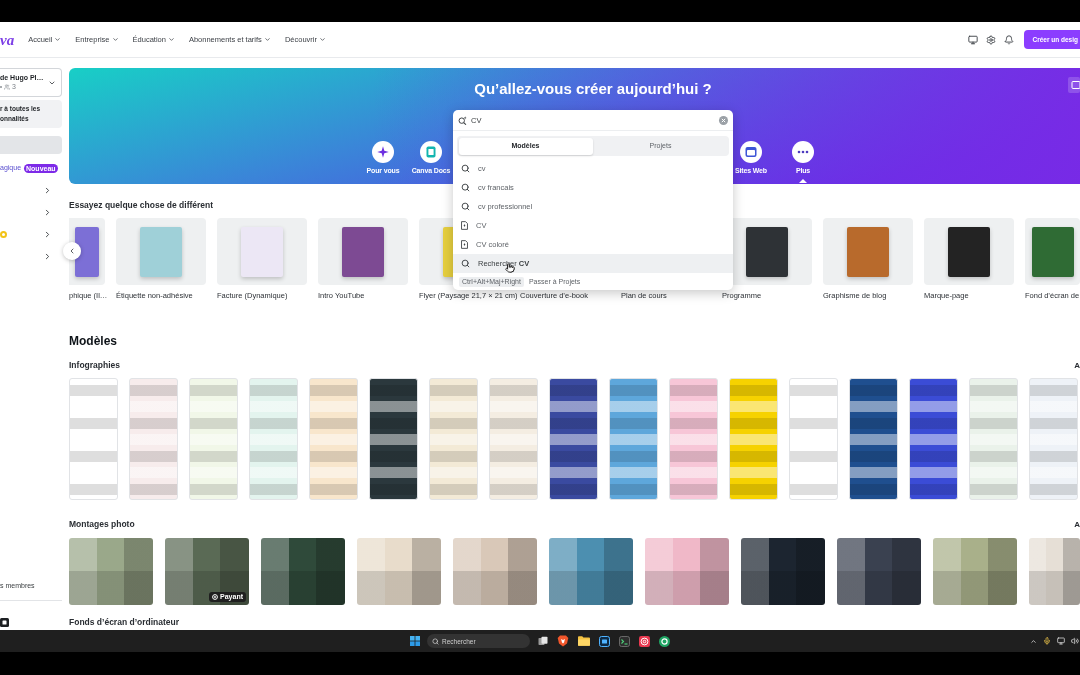  I want to click on chevron-left-icon, so click(72, 251).